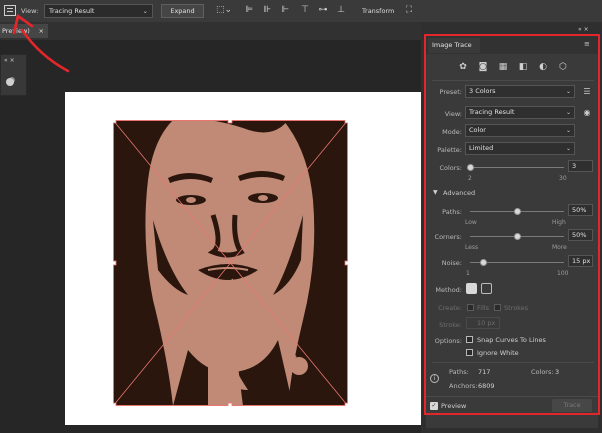  Describe the element at coordinates (145, 11) in the screenshot. I see `chevron-down-icon: ⌄` at that location.